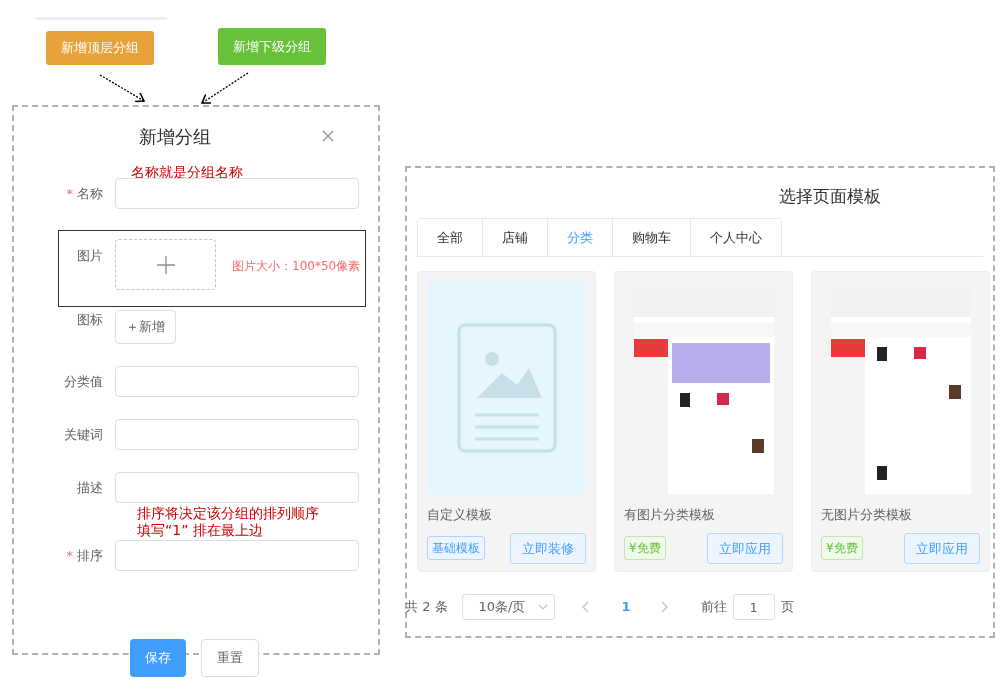  What do you see at coordinates (145, 327) in the screenshot?
I see `add-button: ＋新增` at bounding box center [145, 327].